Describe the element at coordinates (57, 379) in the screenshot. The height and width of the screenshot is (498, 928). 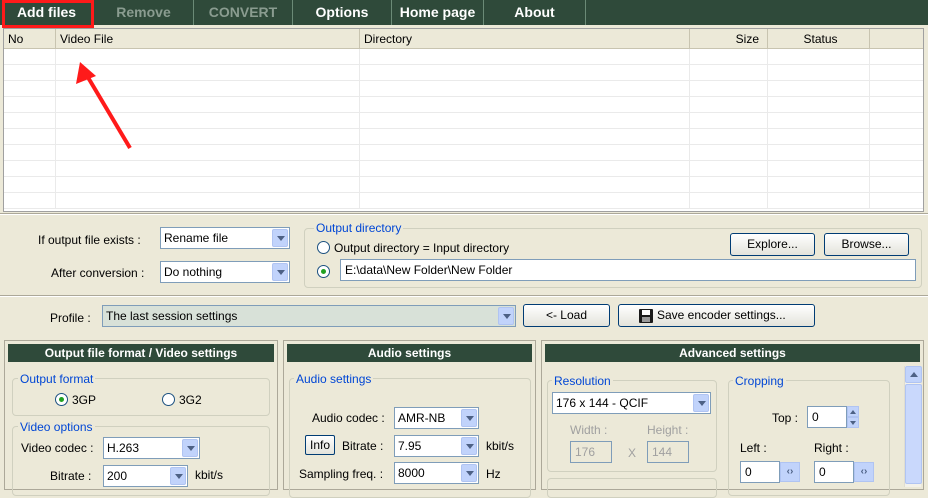
I see `output-format-title: Output format` at that location.